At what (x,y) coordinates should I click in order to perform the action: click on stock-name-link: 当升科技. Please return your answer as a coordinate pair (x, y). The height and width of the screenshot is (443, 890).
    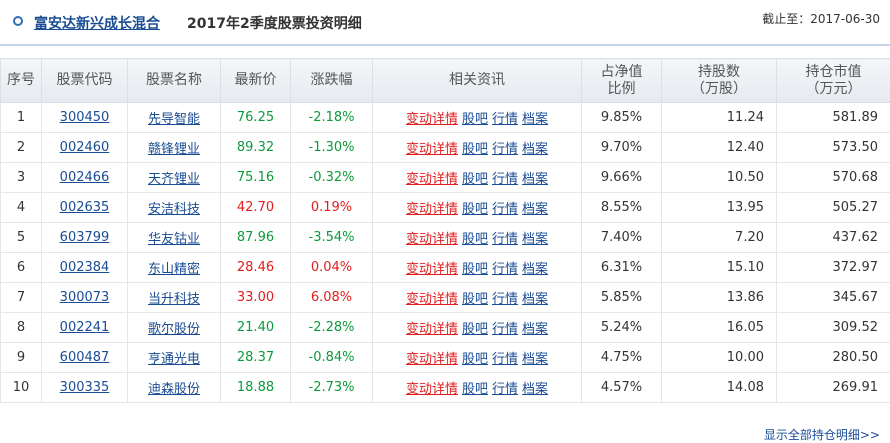
    Looking at the image, I should click on (174, 299).